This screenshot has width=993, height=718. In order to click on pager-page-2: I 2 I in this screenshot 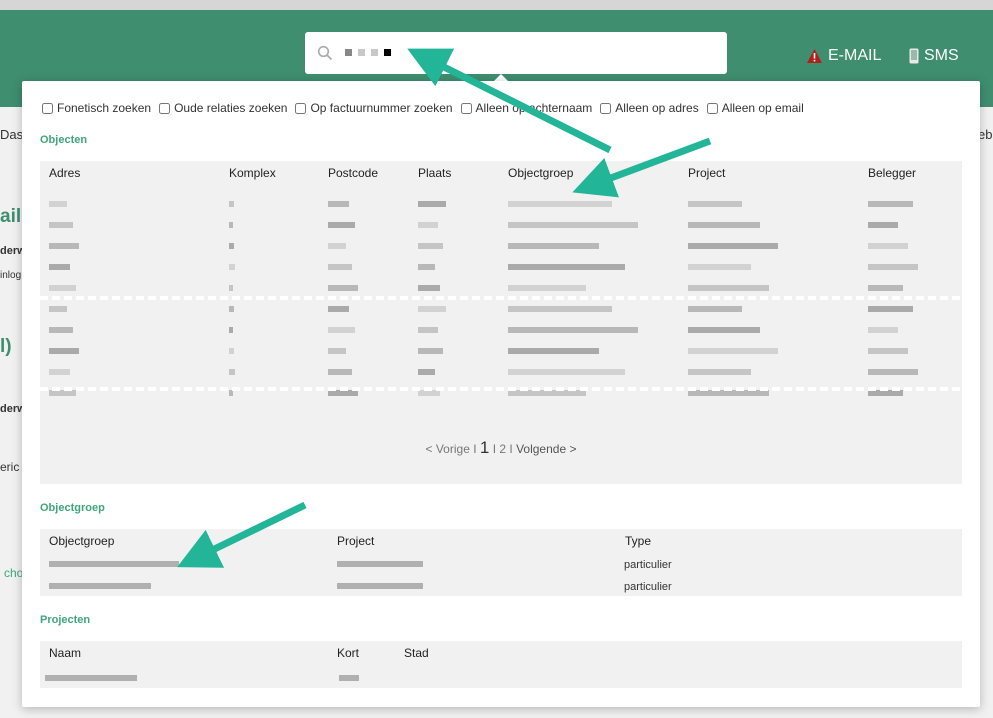, I will do `click(503, 449)`.